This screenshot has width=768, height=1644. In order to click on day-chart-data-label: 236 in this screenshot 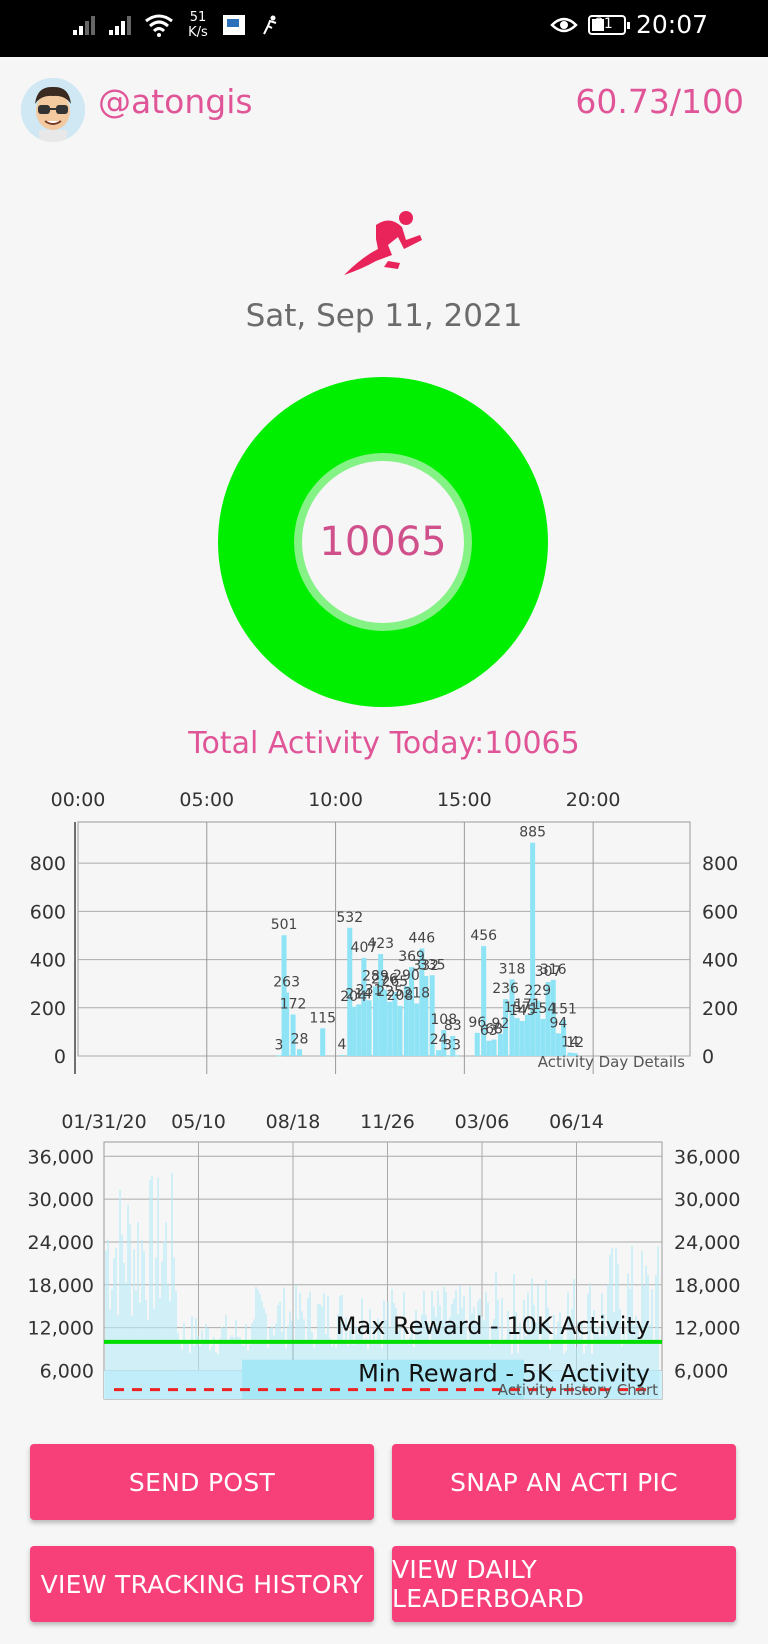, I will do `click(505, 989)`.